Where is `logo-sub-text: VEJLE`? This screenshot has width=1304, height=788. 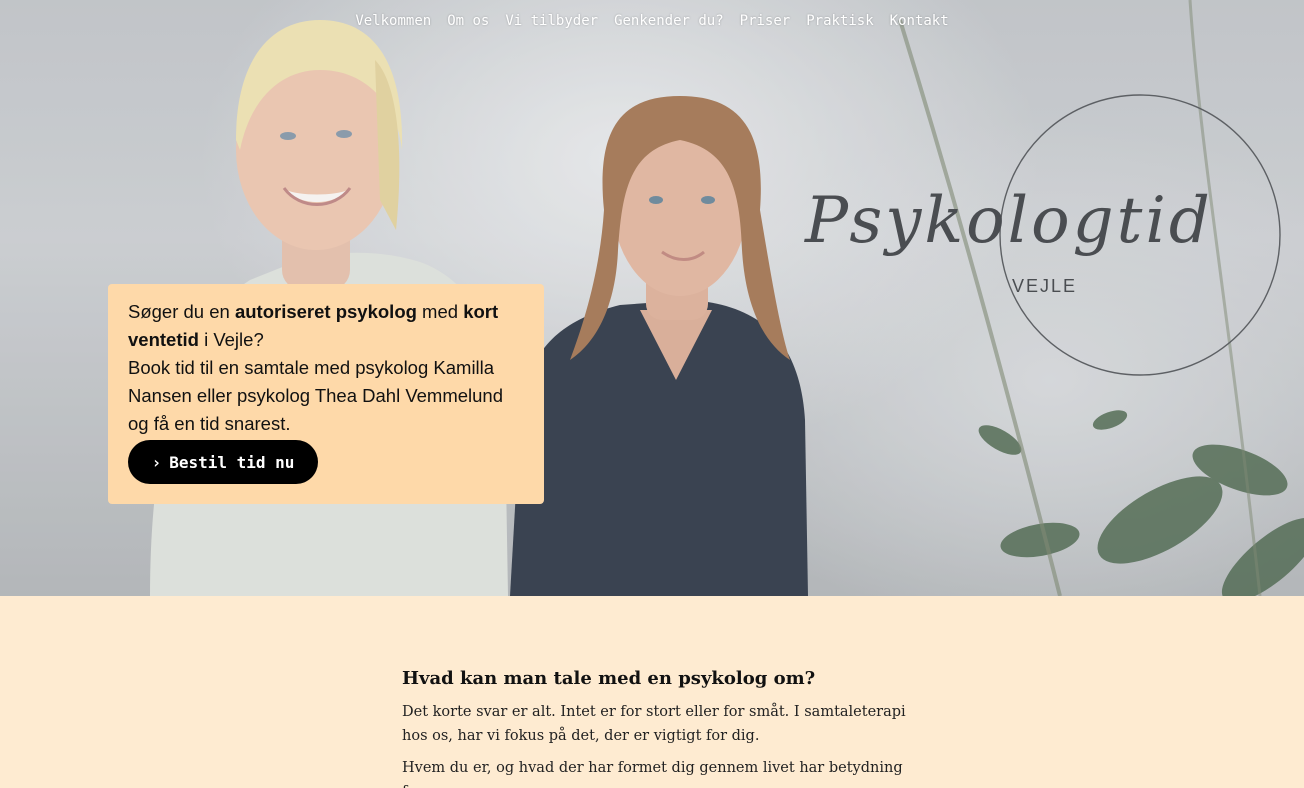 logo-sub-text: VEJLE is located at coordinates (1044, 286).